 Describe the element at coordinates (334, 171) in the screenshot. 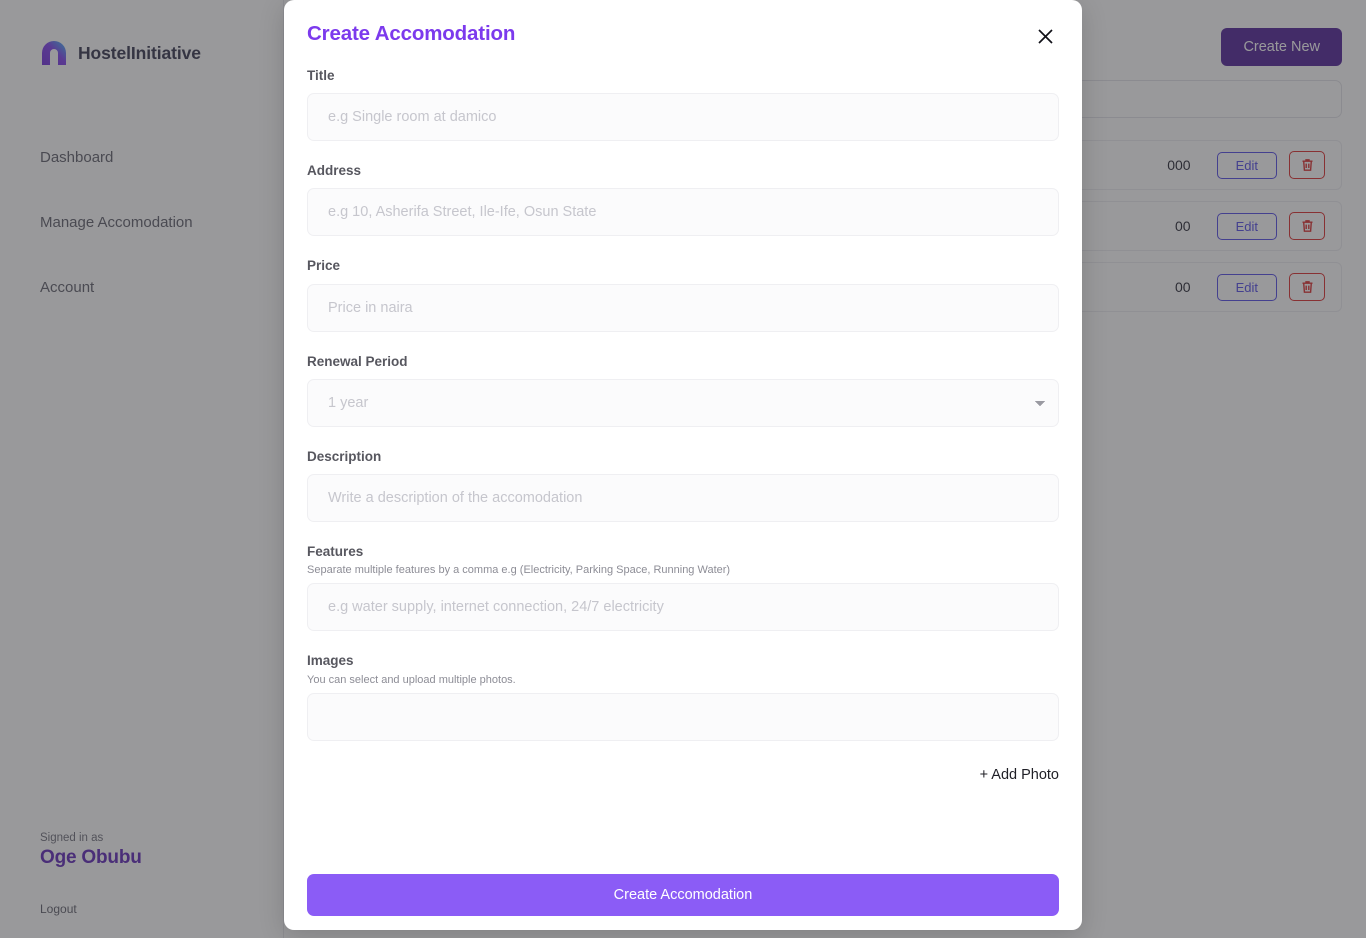

I see `address-label: Address` at that location.